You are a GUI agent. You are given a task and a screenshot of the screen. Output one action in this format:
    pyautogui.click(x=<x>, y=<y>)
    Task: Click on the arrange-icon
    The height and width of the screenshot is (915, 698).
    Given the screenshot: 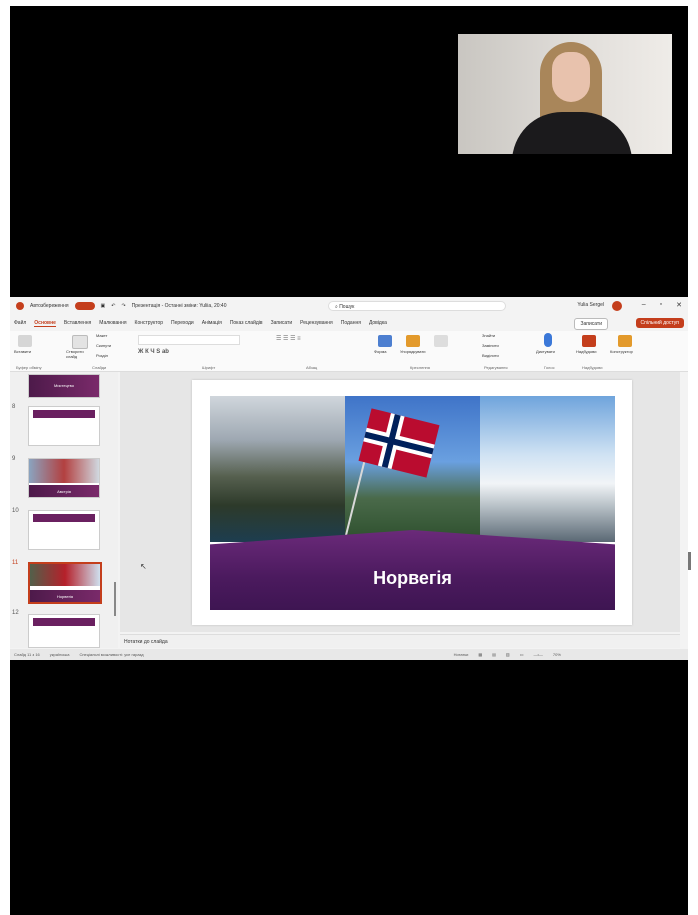 What is the action you would take?
    pyautogui.click(x=413, y=341)
    